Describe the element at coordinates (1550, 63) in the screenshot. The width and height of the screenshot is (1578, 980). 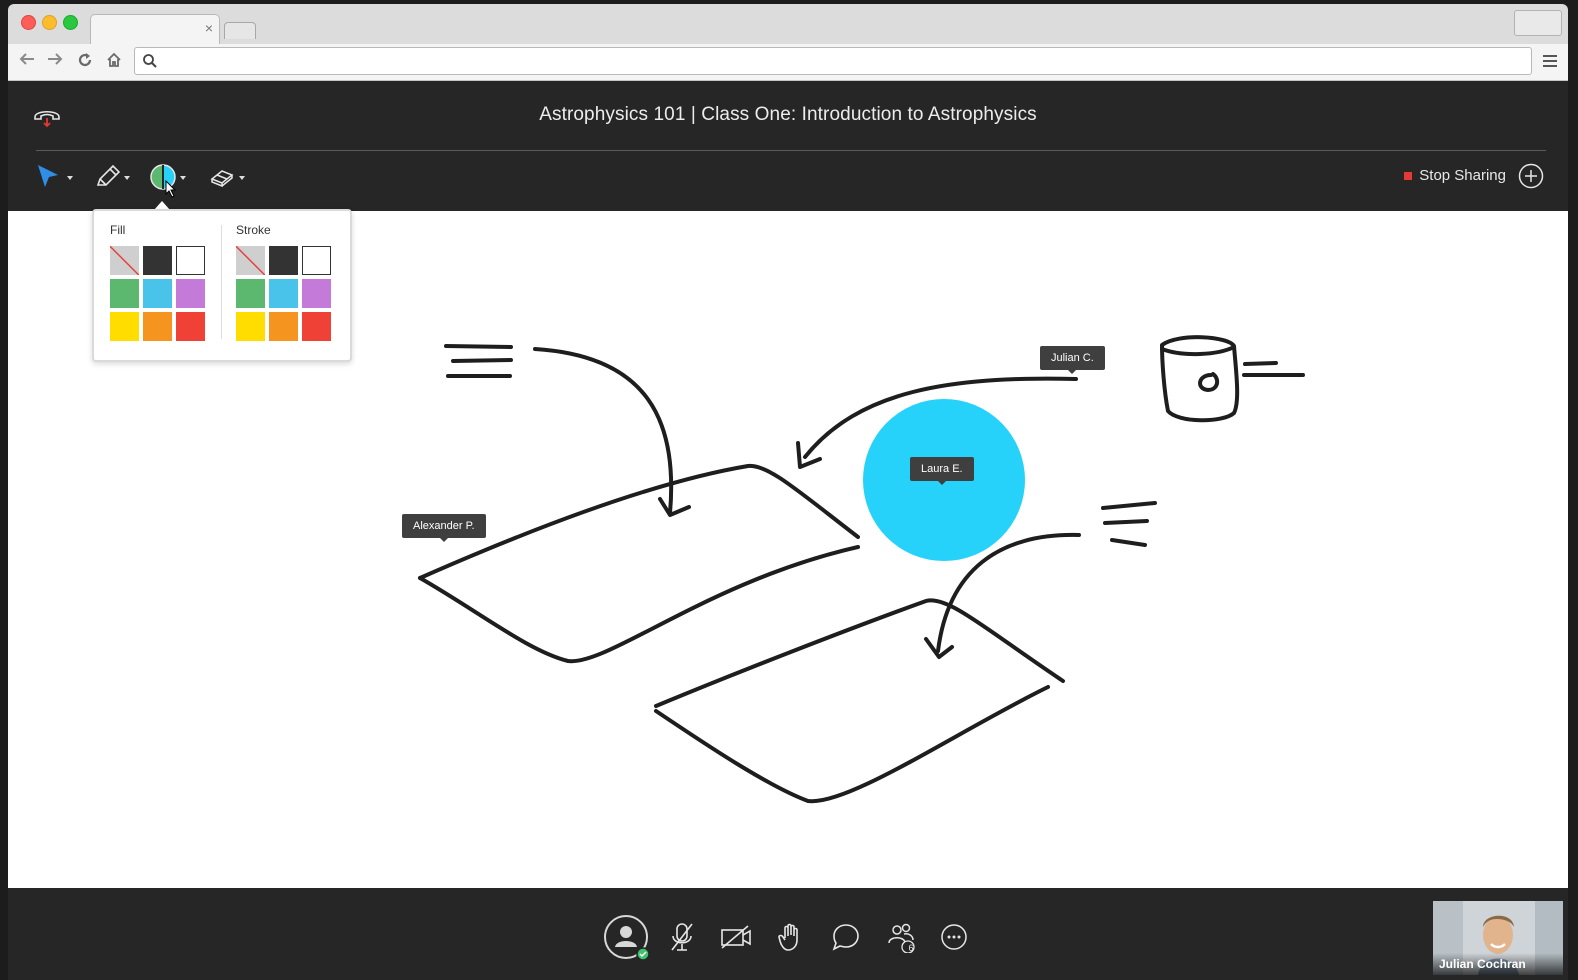
I see `browser-menu-icon` at that location.